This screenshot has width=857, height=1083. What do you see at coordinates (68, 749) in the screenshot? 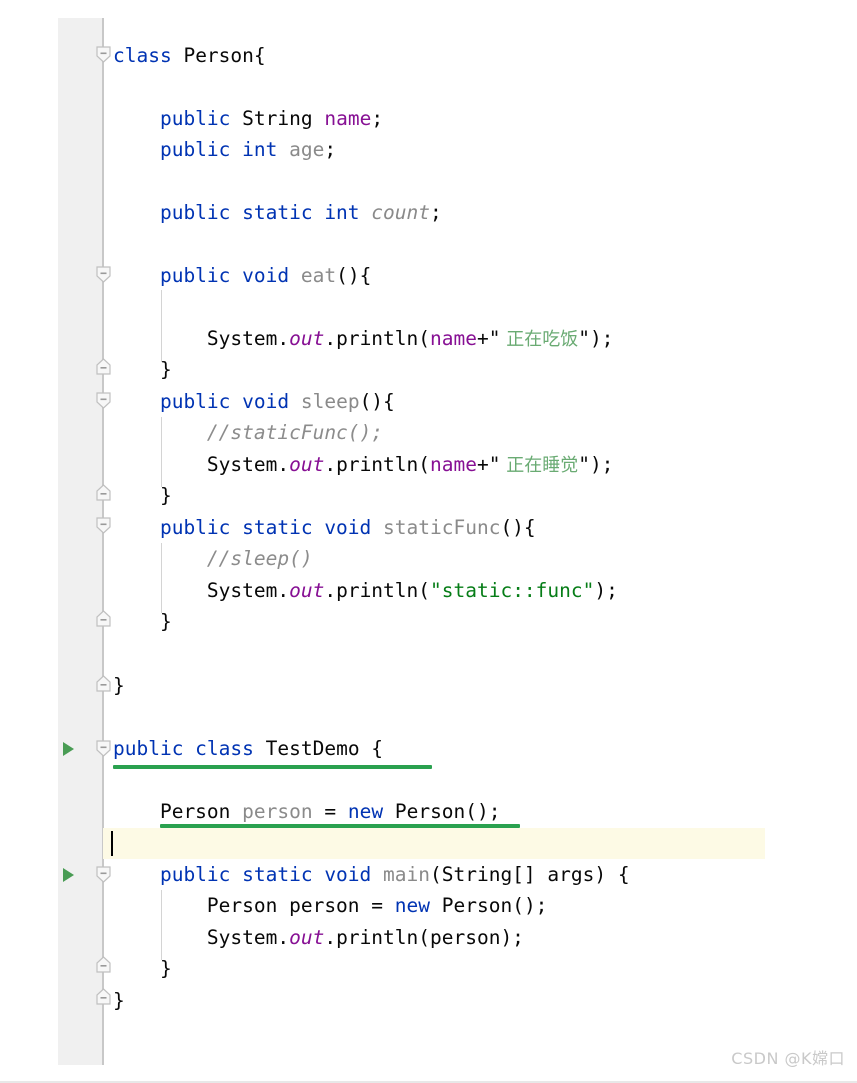
I see `run-class-icon` at bounding box center [68, 749].